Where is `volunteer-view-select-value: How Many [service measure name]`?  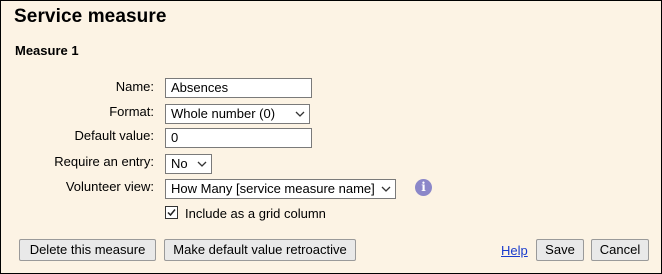 volunteer-view-select-value: How Many [service measure name] is located at coordinates (273, 188).